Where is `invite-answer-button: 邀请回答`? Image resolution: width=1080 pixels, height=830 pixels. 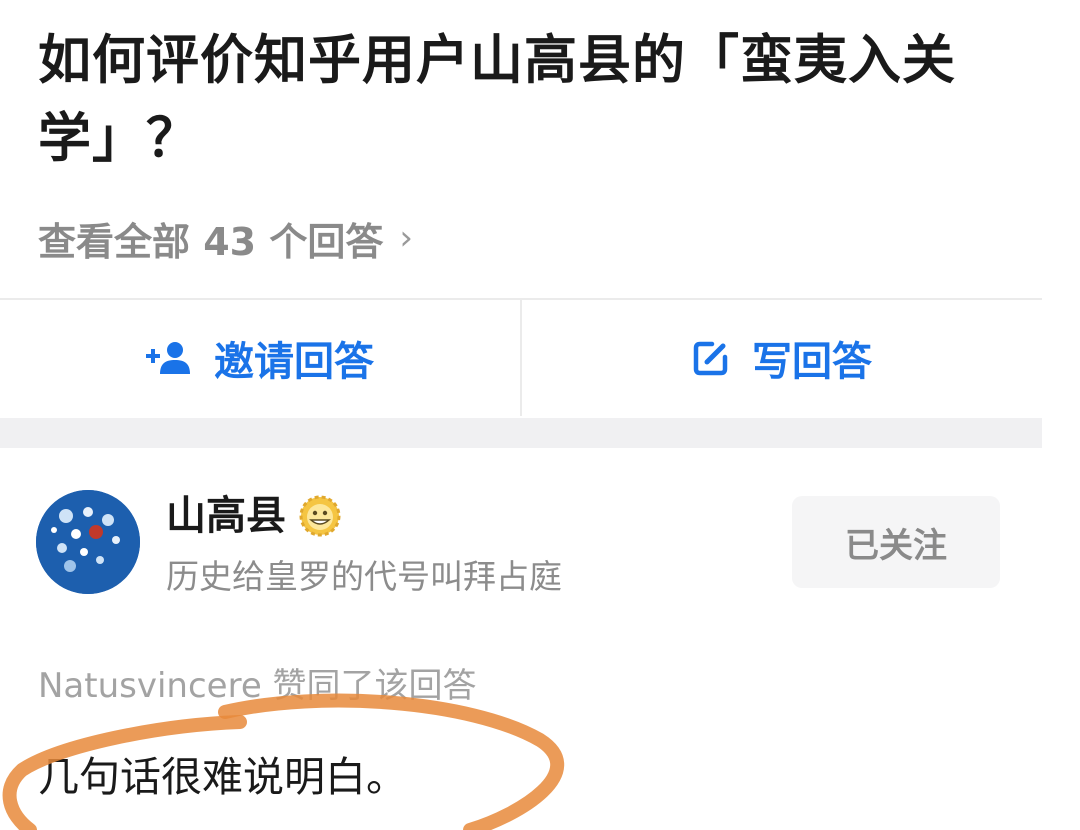
invite-answer-button: 邀请回答 is located at coordinates (260, 358).